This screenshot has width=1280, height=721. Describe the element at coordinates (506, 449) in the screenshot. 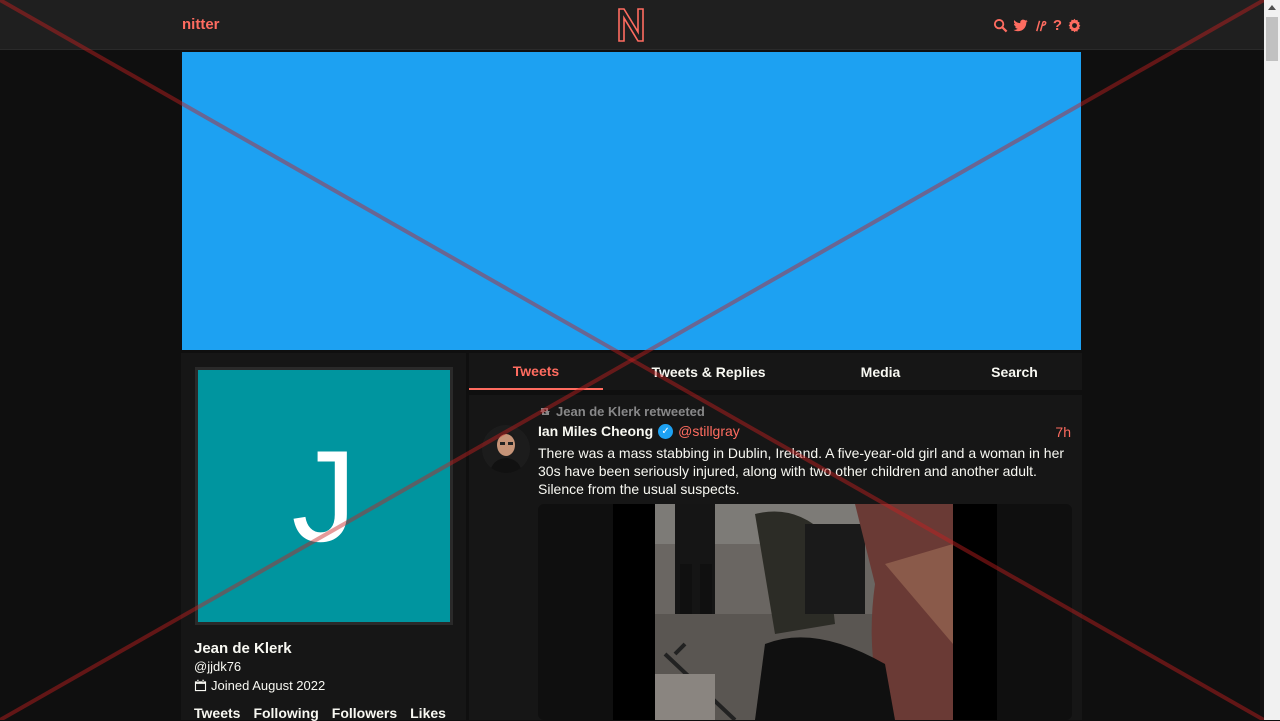

I see `tweet-author-avatar` at that location.